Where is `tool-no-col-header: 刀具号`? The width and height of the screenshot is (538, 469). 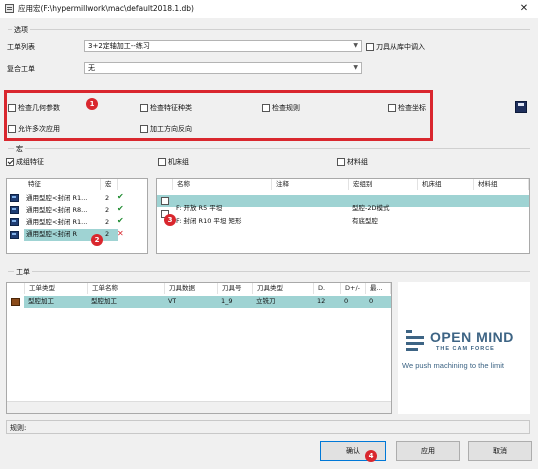
tool-no-col-header: 刀具号 is located at coordinates (236, 288).